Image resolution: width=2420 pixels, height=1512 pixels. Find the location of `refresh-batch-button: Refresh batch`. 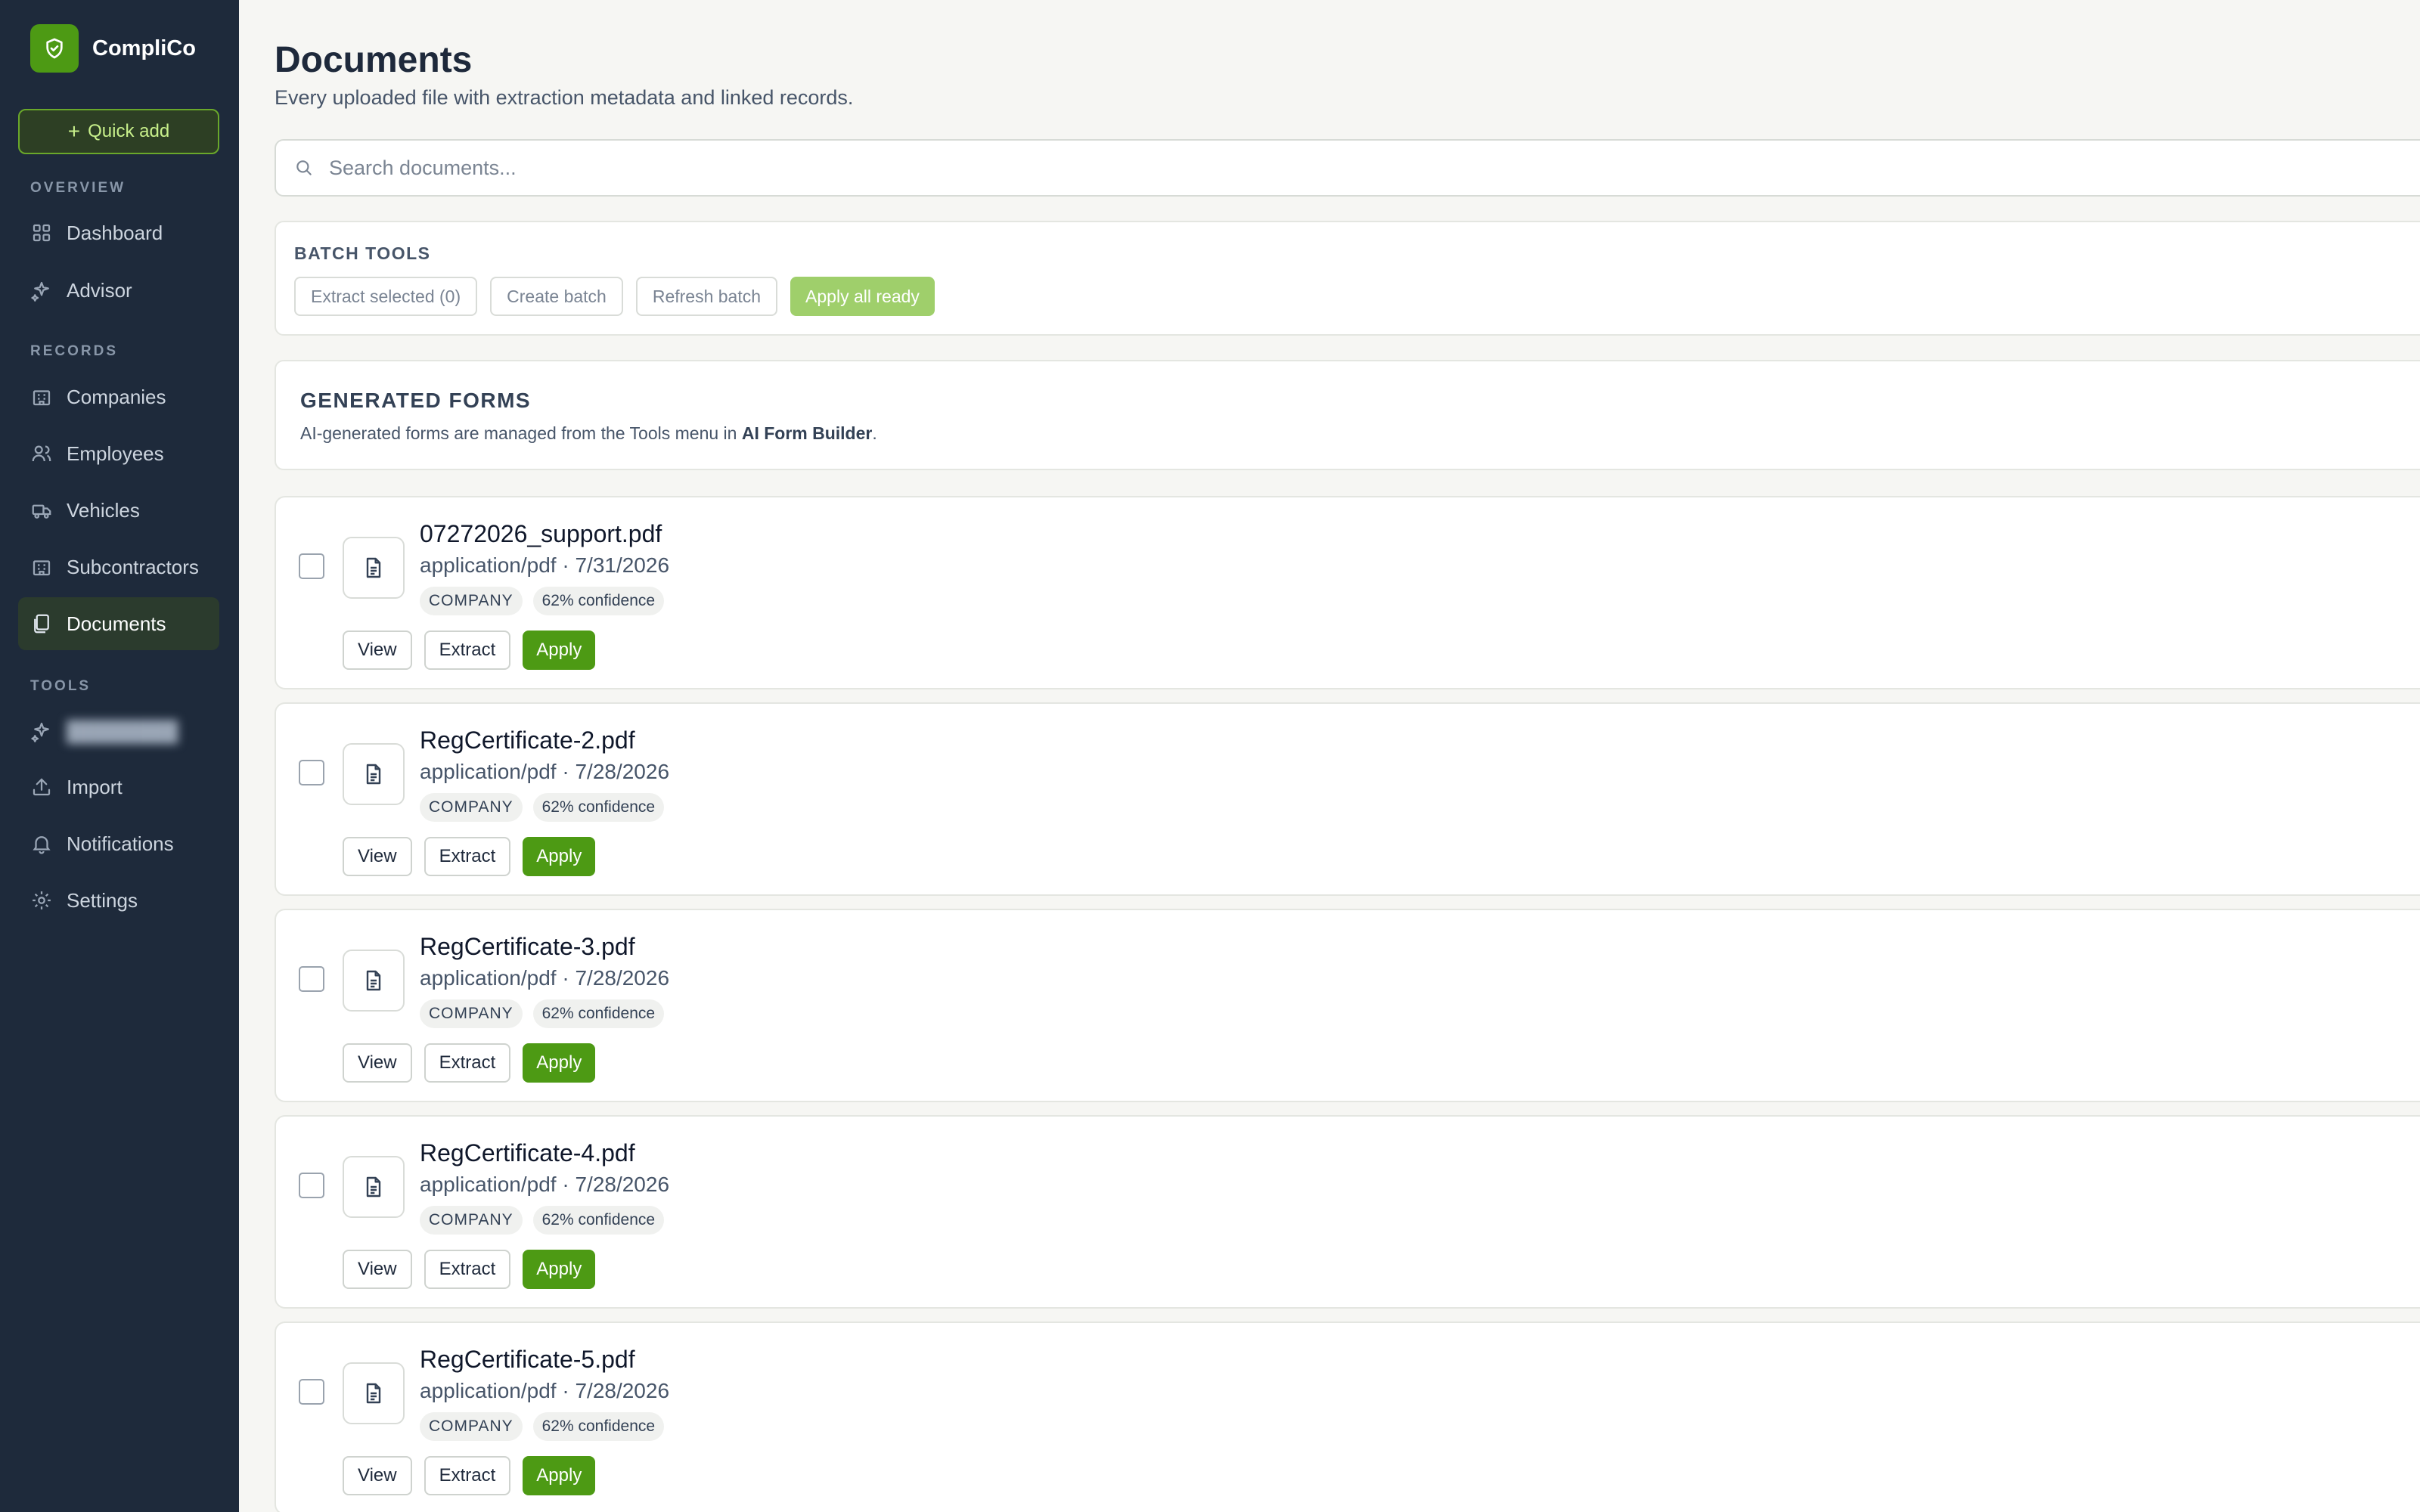

refresh-batch-button: Refresh batch is located at coordinates (706, 296).